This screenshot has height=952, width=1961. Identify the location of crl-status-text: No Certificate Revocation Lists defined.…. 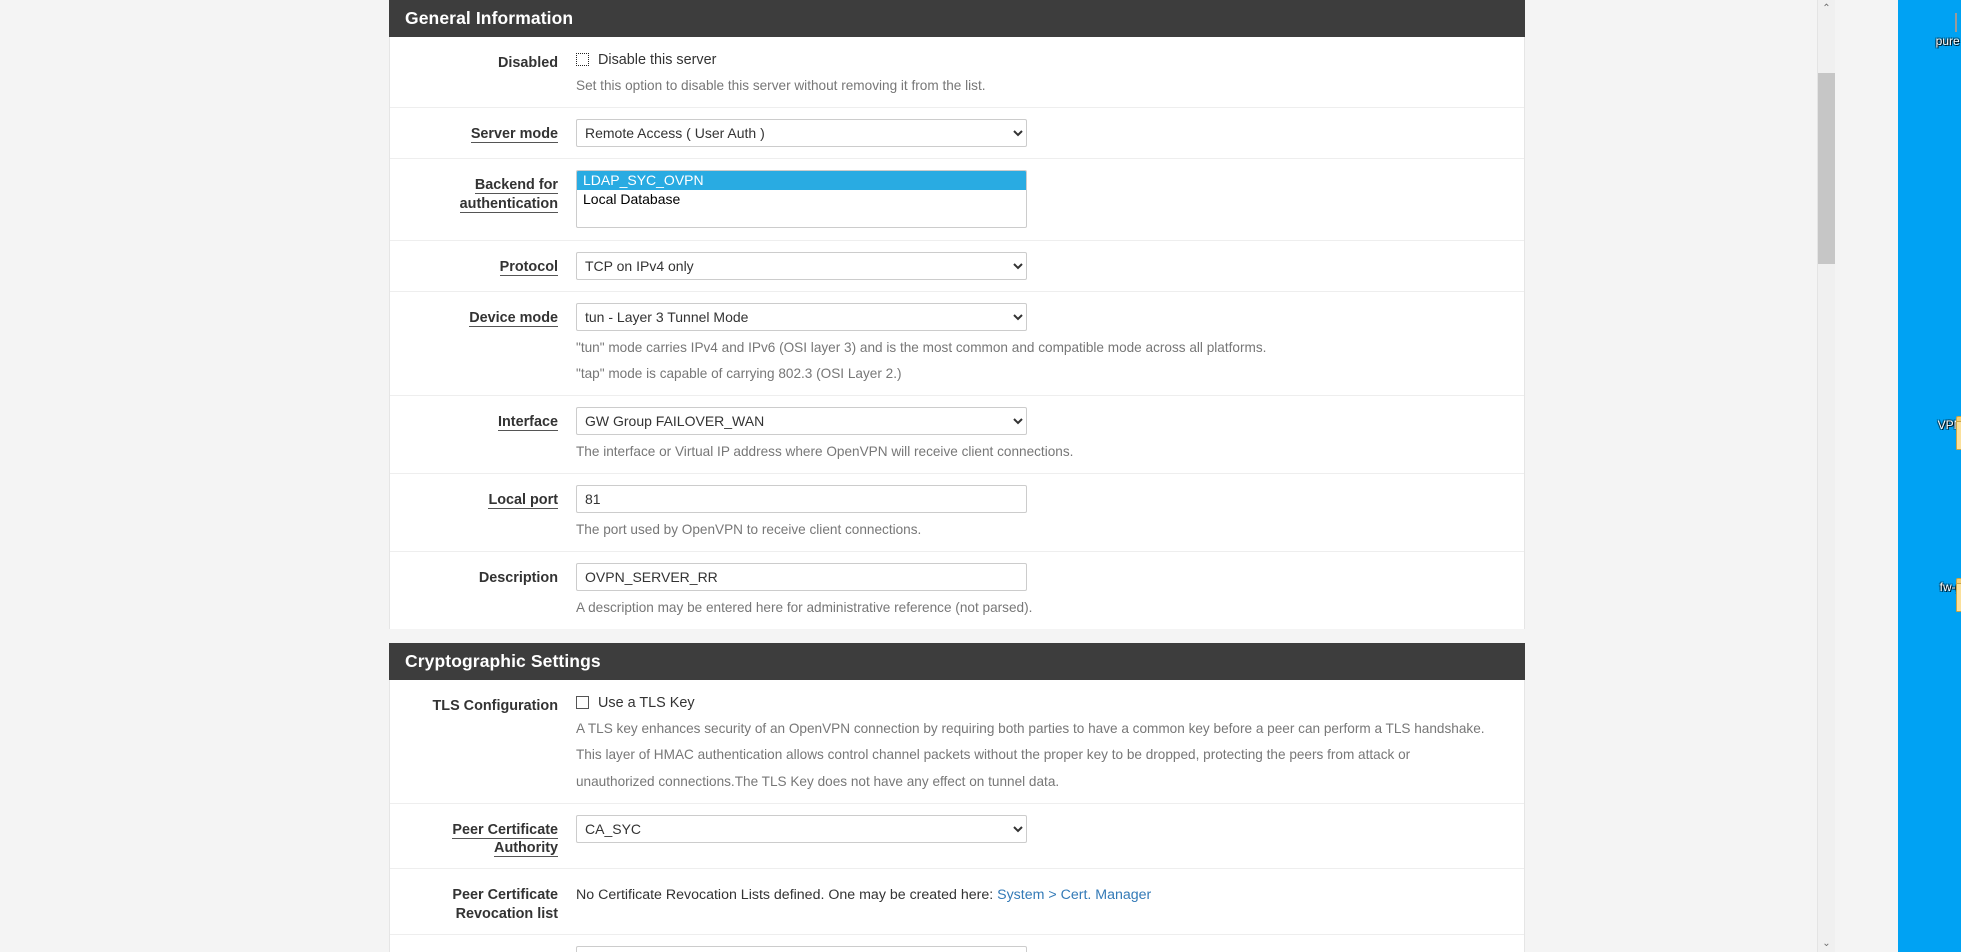
(1043, 893).